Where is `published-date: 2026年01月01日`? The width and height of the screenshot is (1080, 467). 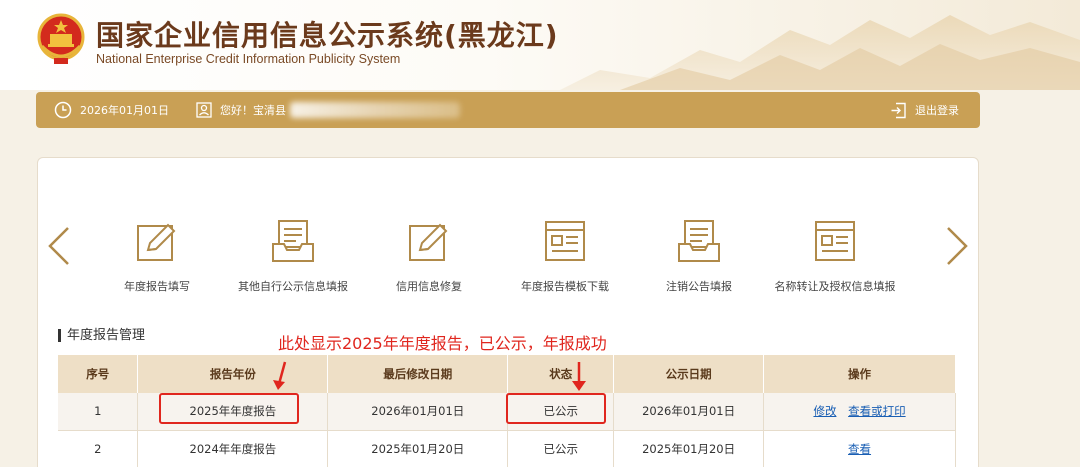
published-date: 2026年01月01日 is located at coordinates (689, 412).